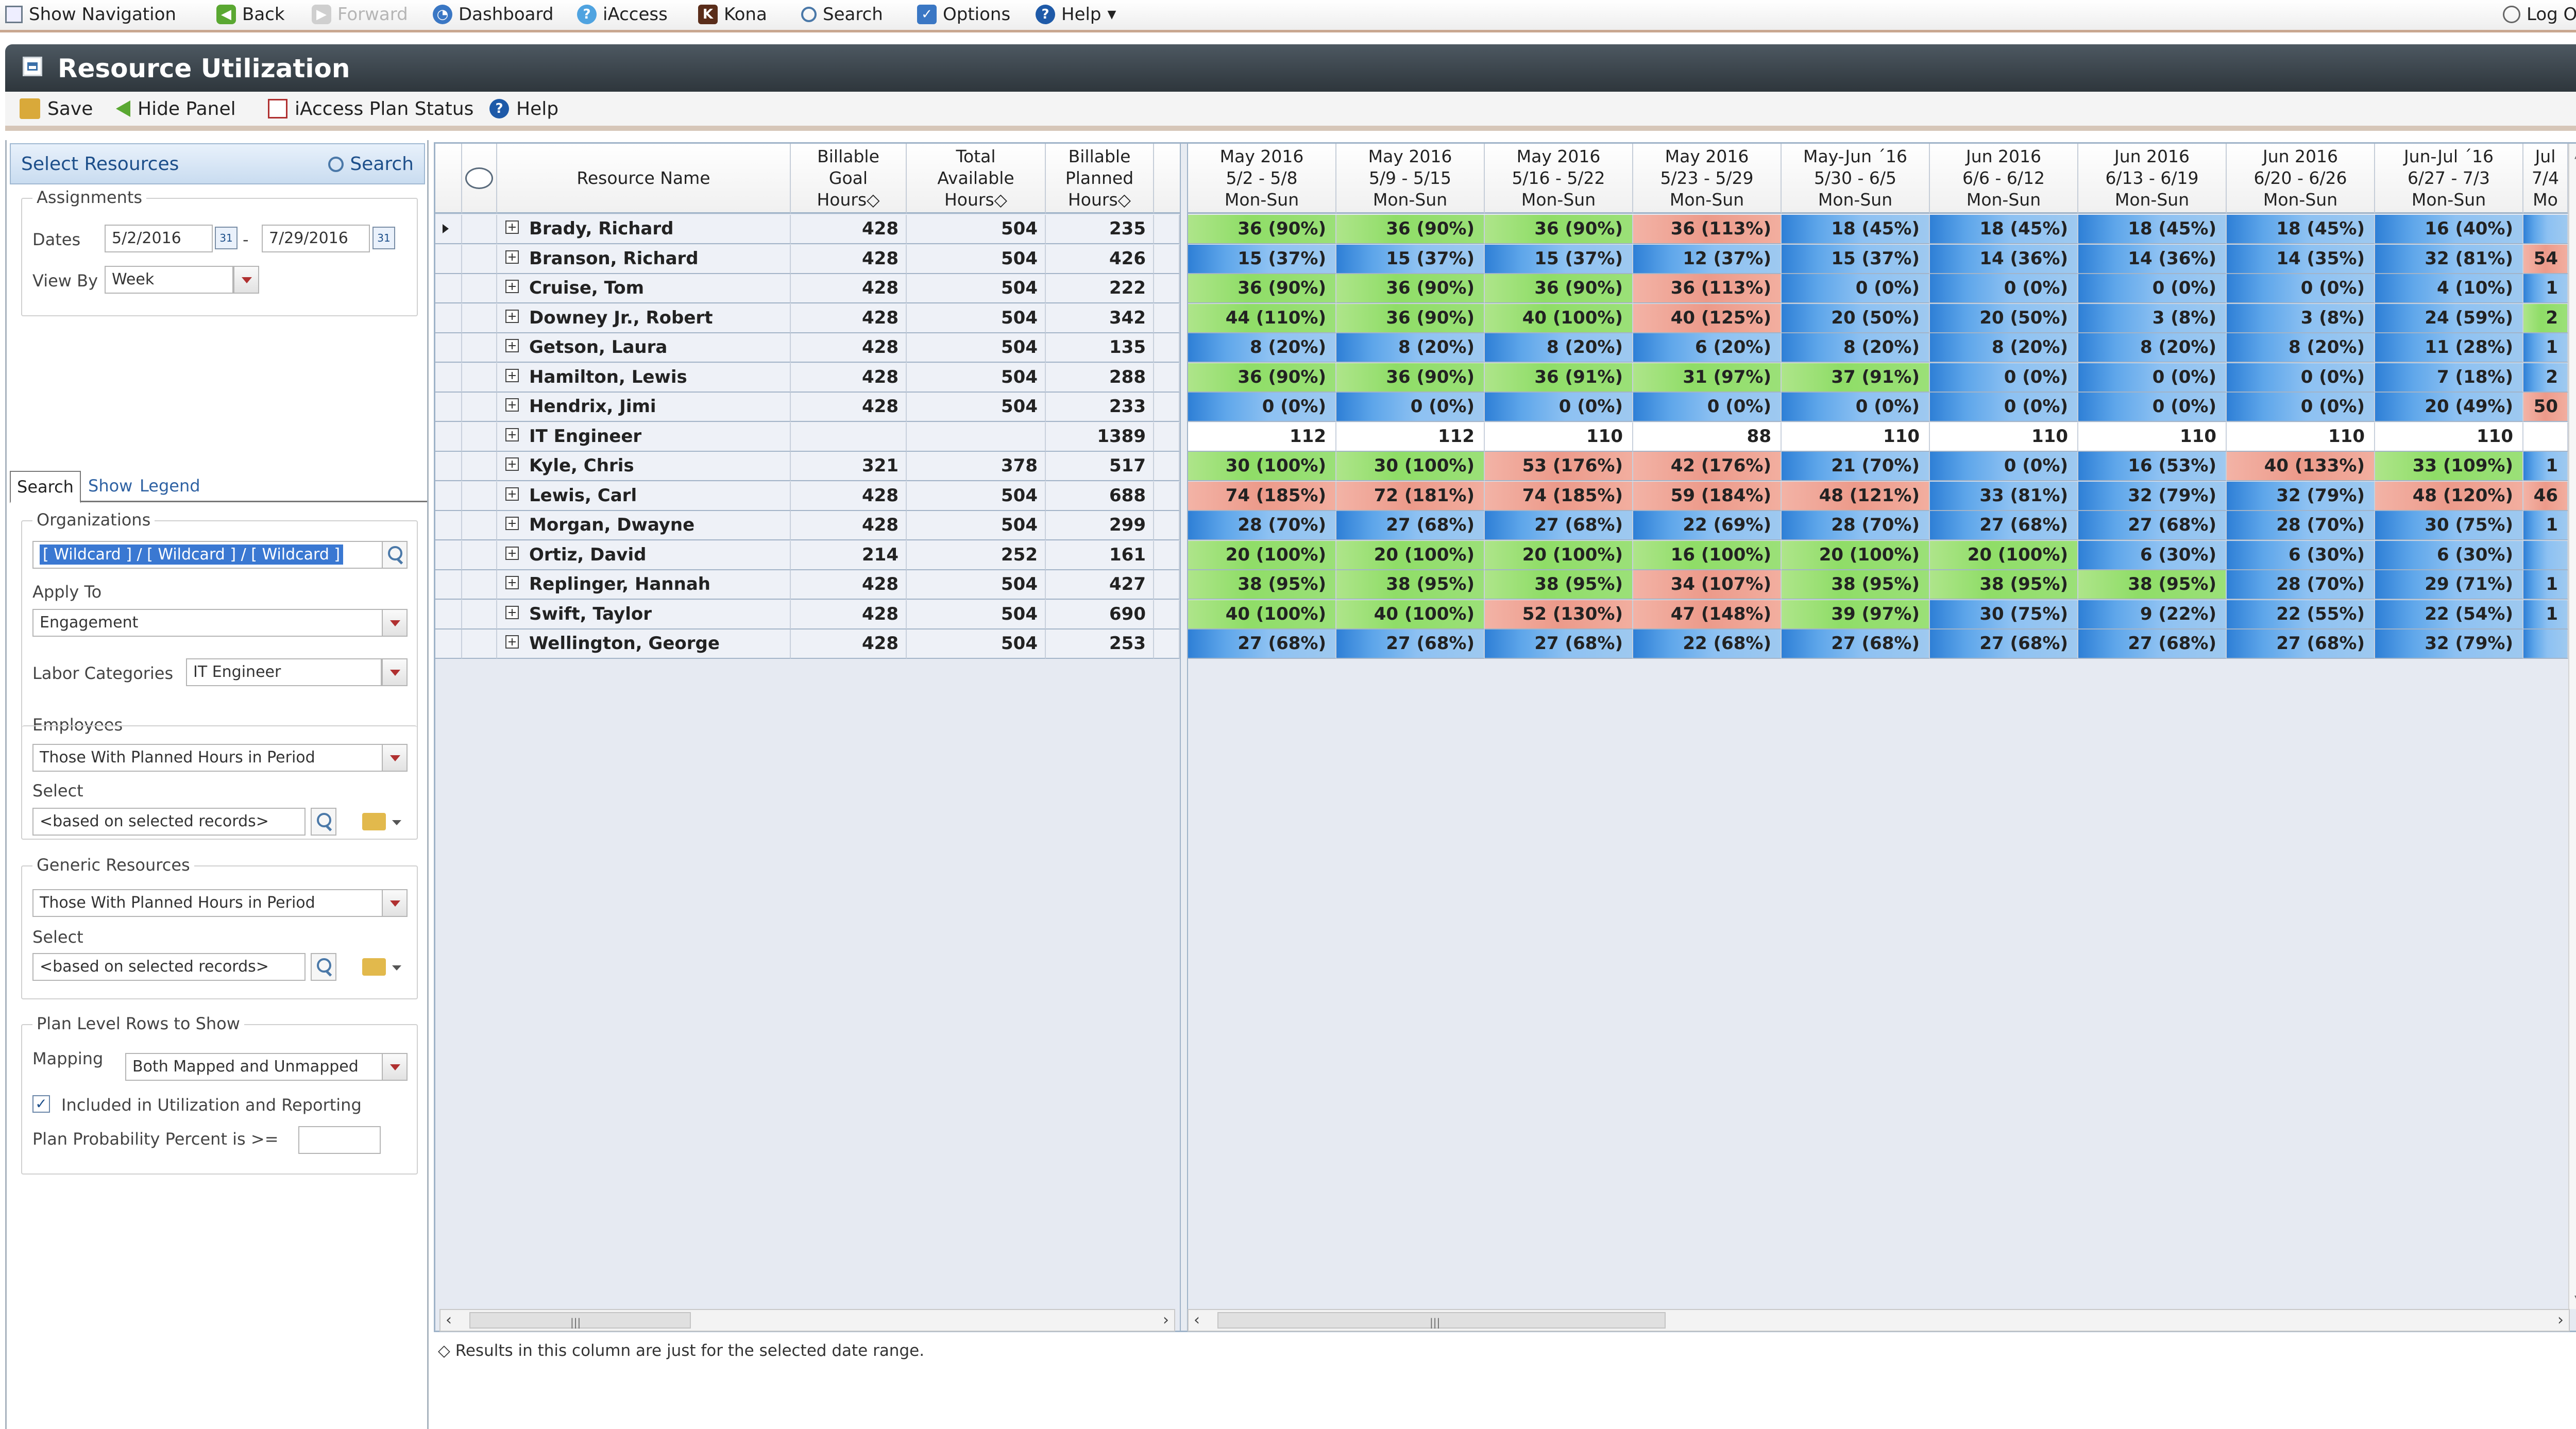 The image size is (2576, 1429). Describe the element at coordinates (1856, 467) in the screenshot. I see `week-utilization-cell: 21 (70%)` at that location.